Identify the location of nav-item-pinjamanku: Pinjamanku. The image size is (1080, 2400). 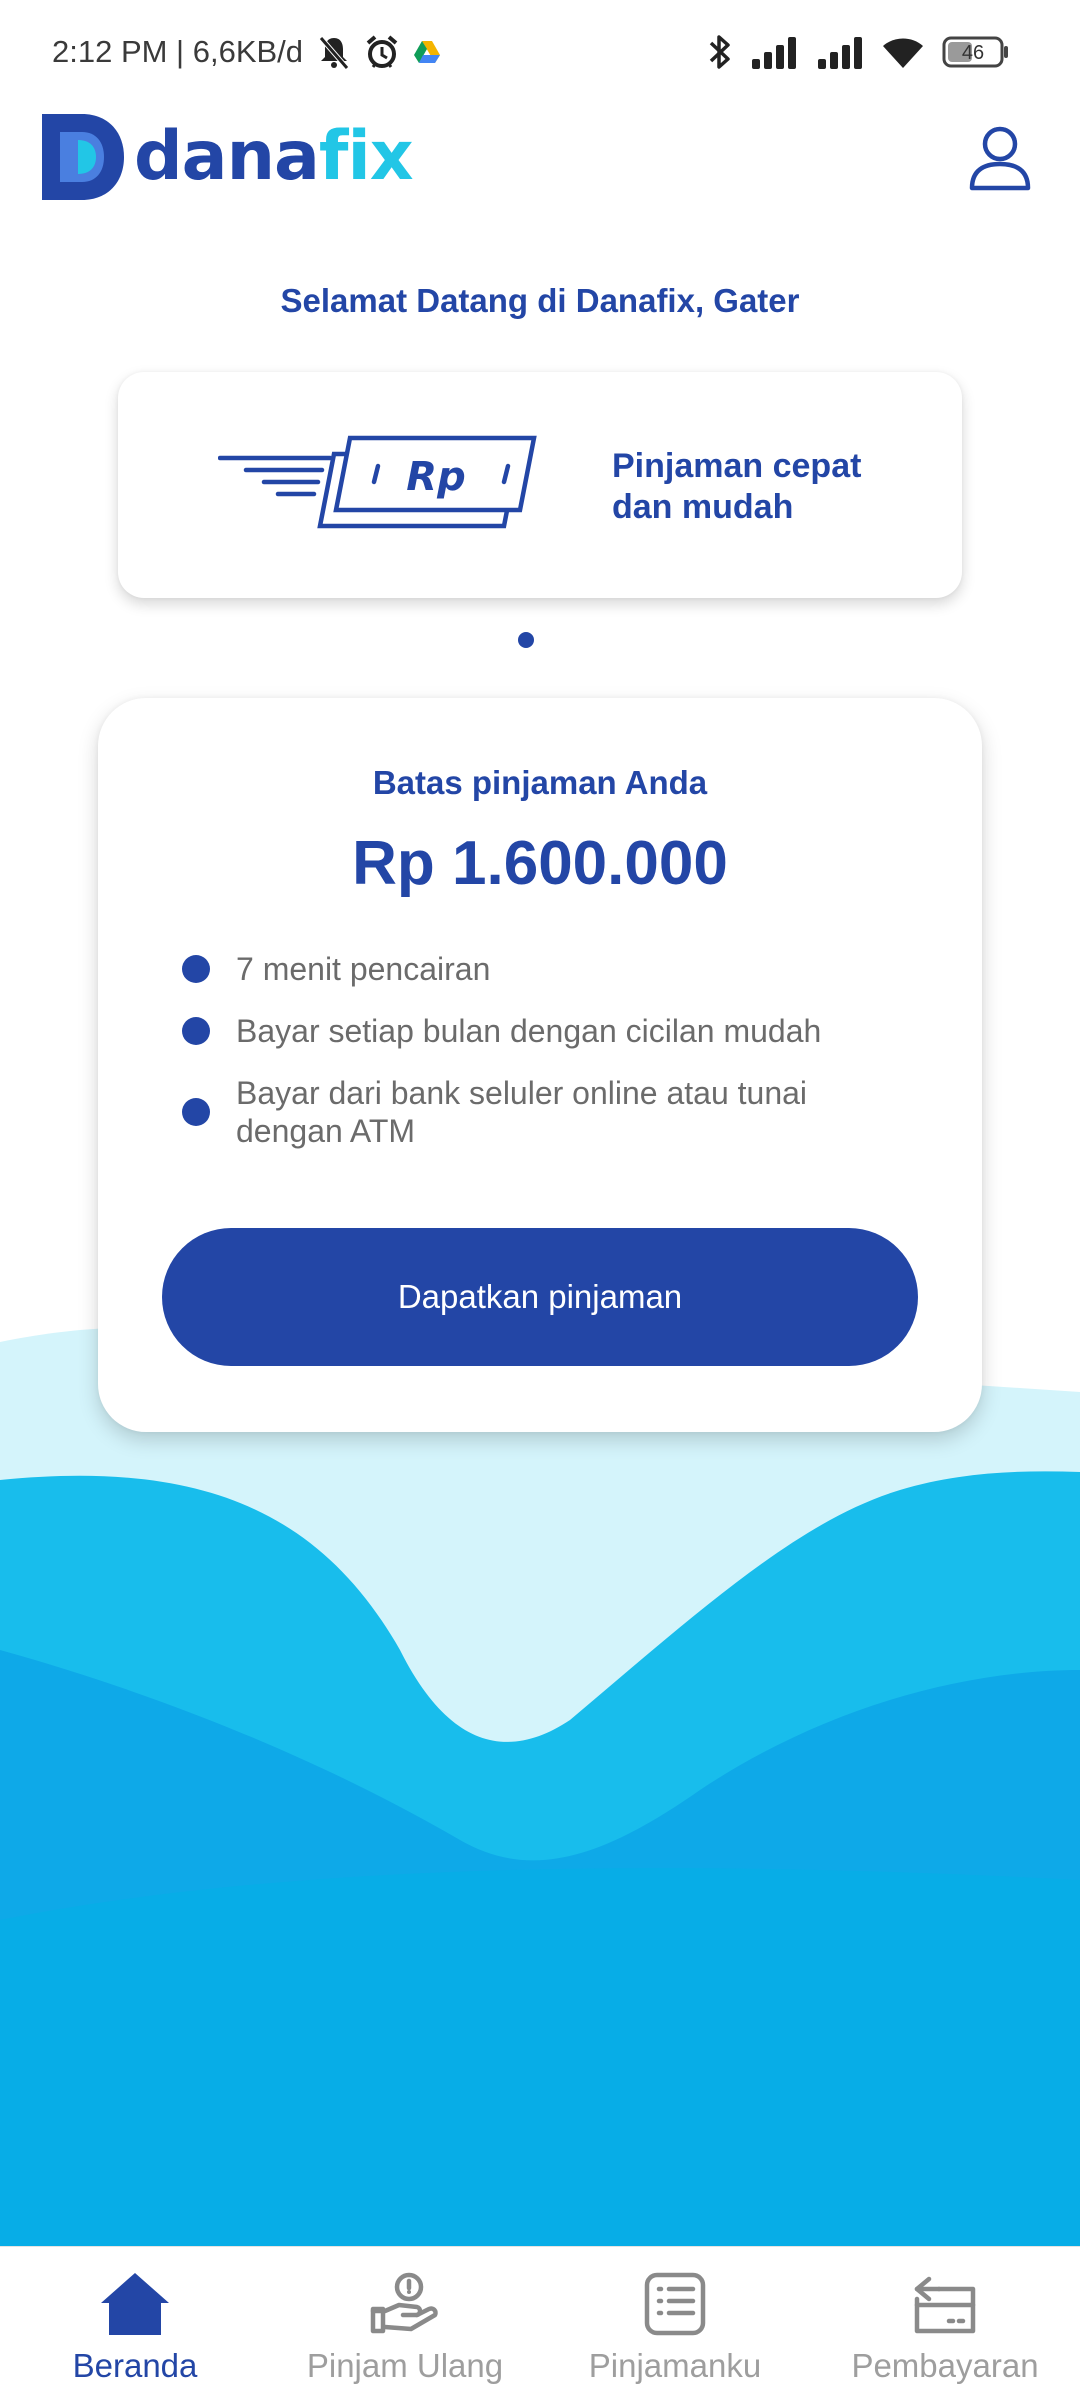
(675, 2323).